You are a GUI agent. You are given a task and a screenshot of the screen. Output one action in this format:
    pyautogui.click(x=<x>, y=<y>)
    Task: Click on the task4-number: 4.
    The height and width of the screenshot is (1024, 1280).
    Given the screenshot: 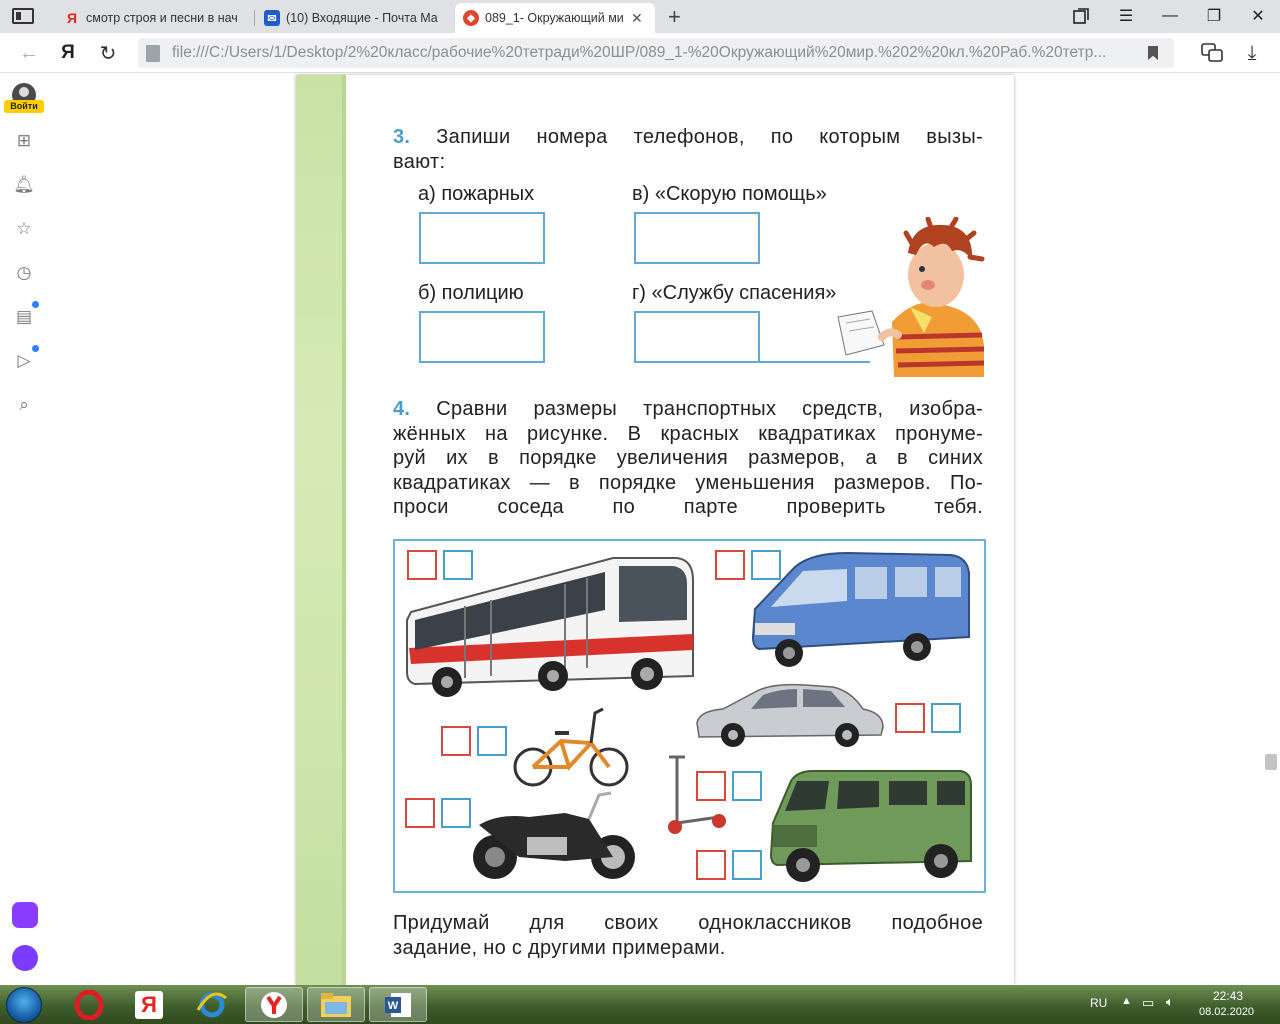 What is the action you would take?
    pyautogui.click(x=402, y=409)
    